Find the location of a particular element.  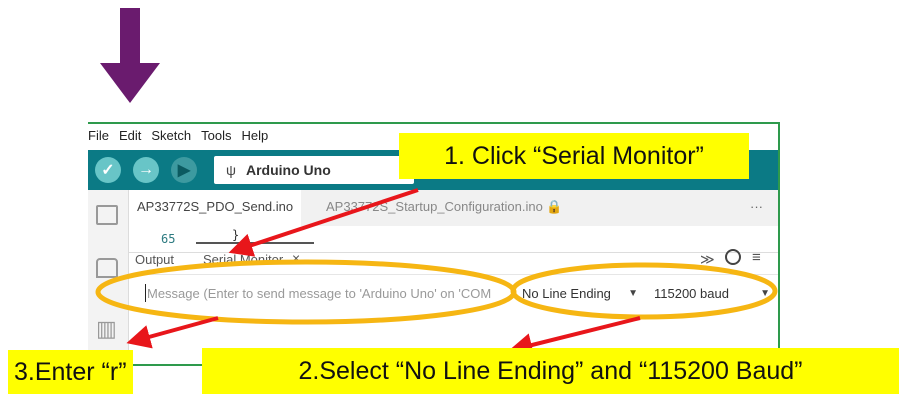

close-icon: × is located at coordinates (296, 258).